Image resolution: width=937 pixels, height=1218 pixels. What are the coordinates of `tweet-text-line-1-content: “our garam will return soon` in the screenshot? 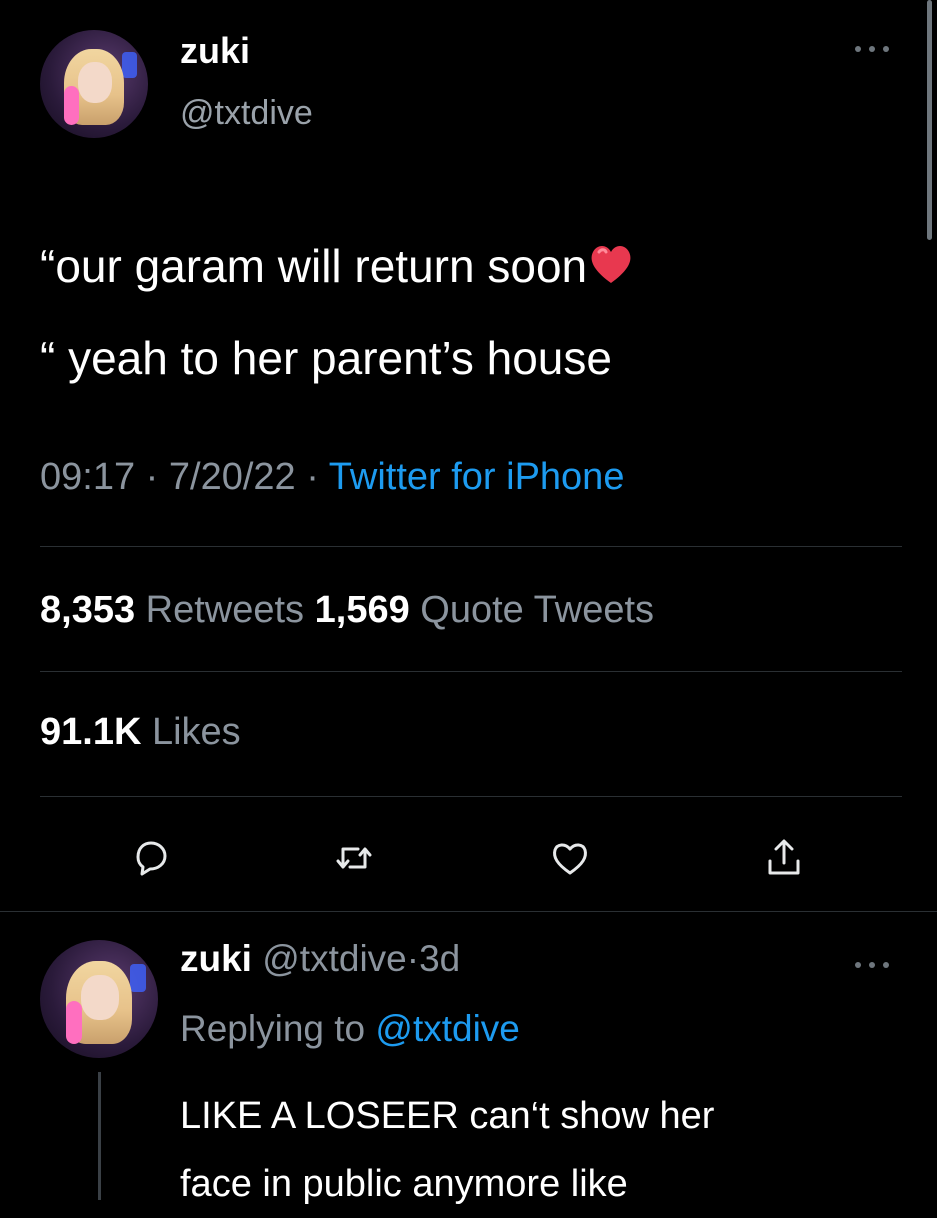 It's located at (314, 266).